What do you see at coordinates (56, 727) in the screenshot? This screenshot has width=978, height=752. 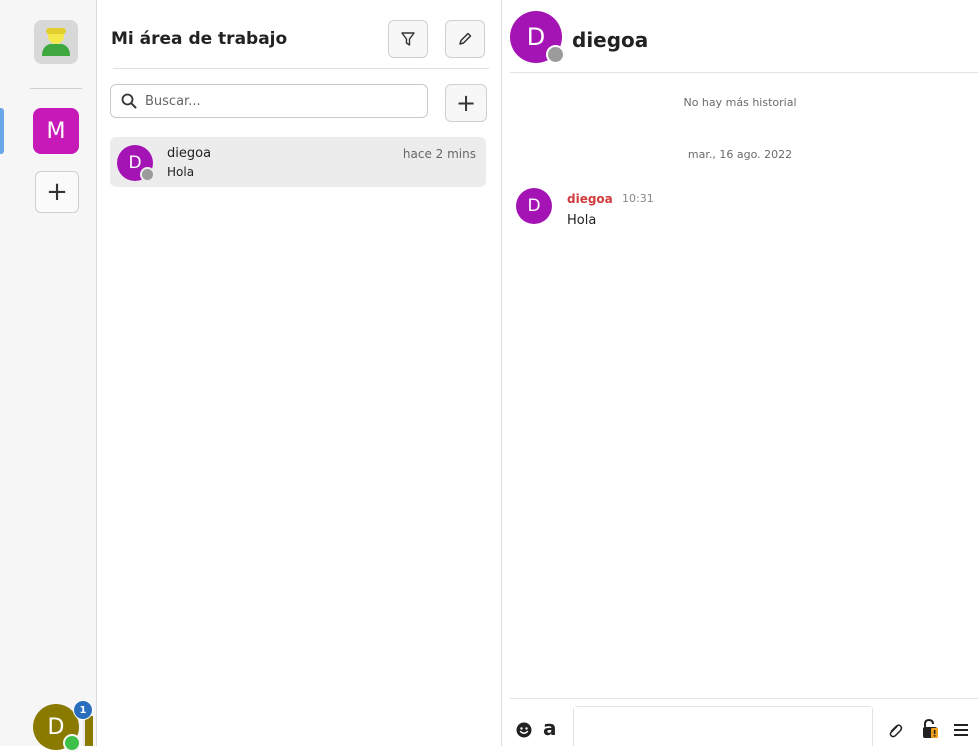 I see `user-avatar-letter: D` at bounding box center [56, 727].